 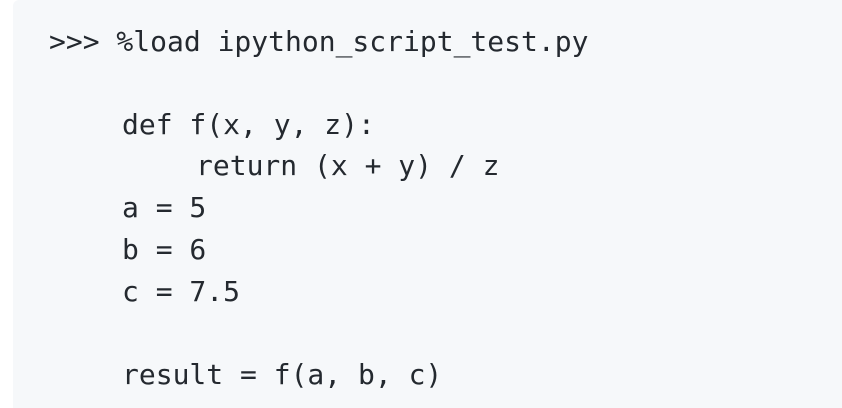 What do you see at coordinates (164, 207) in the screenshot?
I see `code-line-a: a = 5` at bounding box center [164, 207].